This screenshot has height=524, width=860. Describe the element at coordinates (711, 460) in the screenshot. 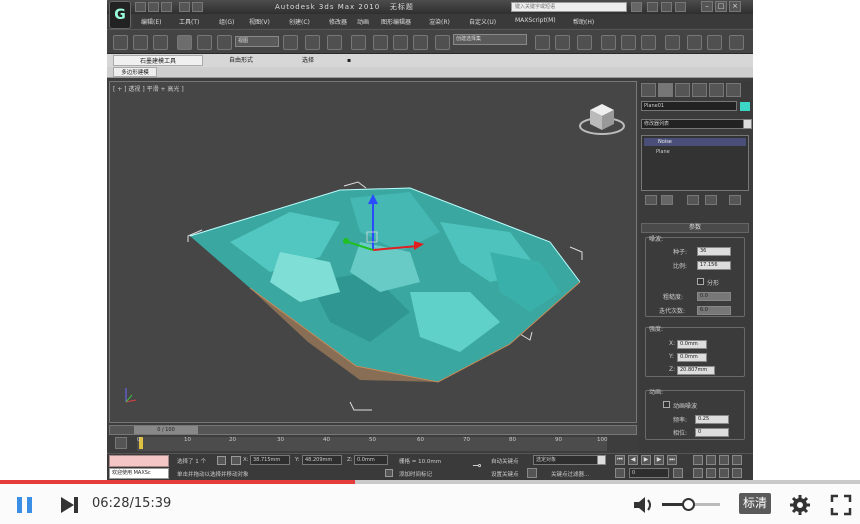

I see `zoom-all-icon` at that location.